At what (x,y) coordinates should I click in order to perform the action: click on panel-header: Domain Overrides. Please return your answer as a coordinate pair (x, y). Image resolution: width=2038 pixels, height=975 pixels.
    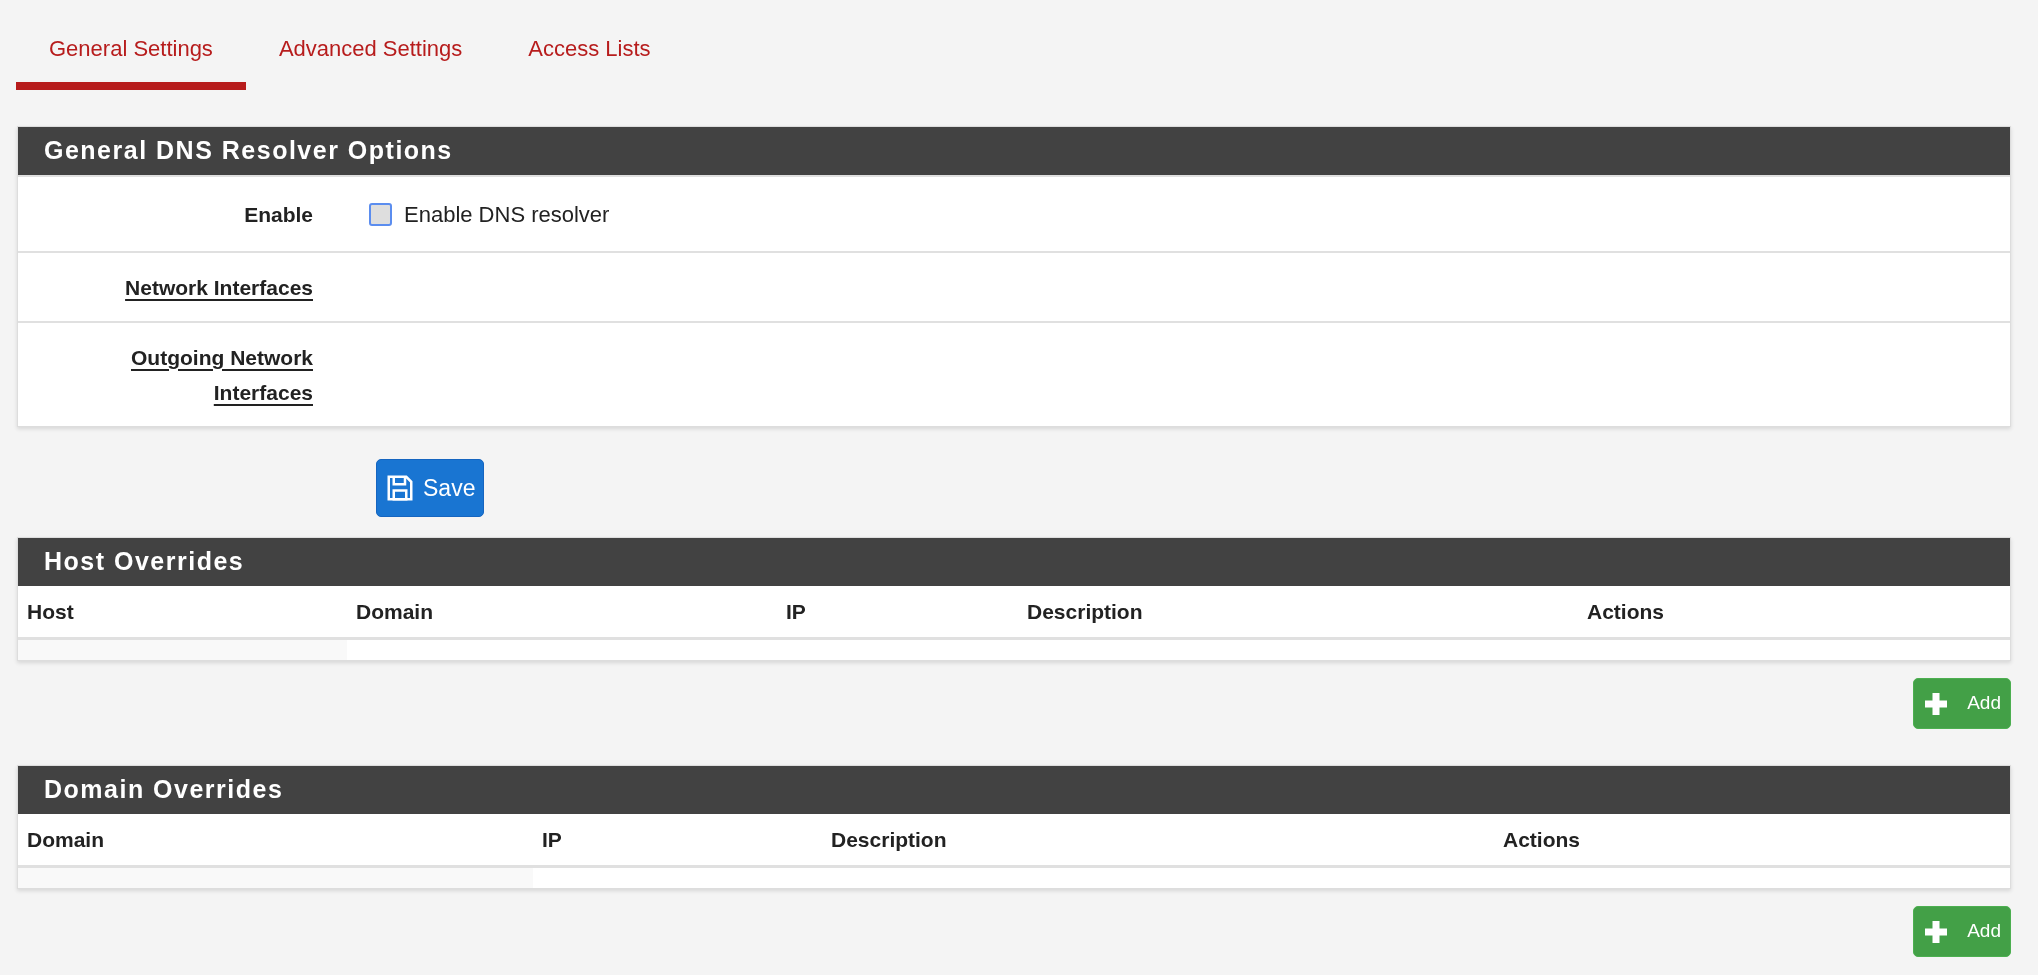
    Looking at the image, I should click on (1014, 790).